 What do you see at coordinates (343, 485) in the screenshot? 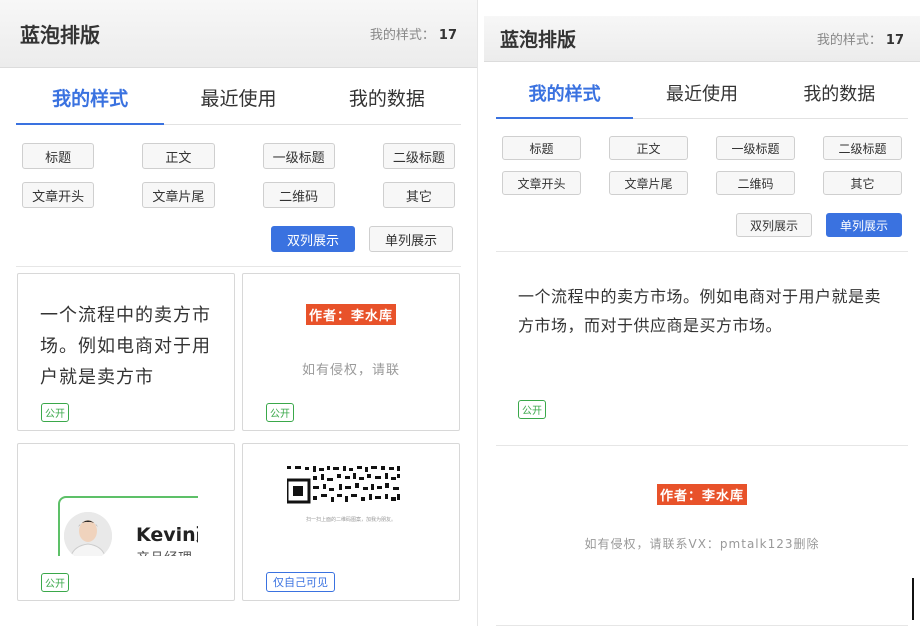
I see `qrcode-icon` at bounding box center [343, 485].